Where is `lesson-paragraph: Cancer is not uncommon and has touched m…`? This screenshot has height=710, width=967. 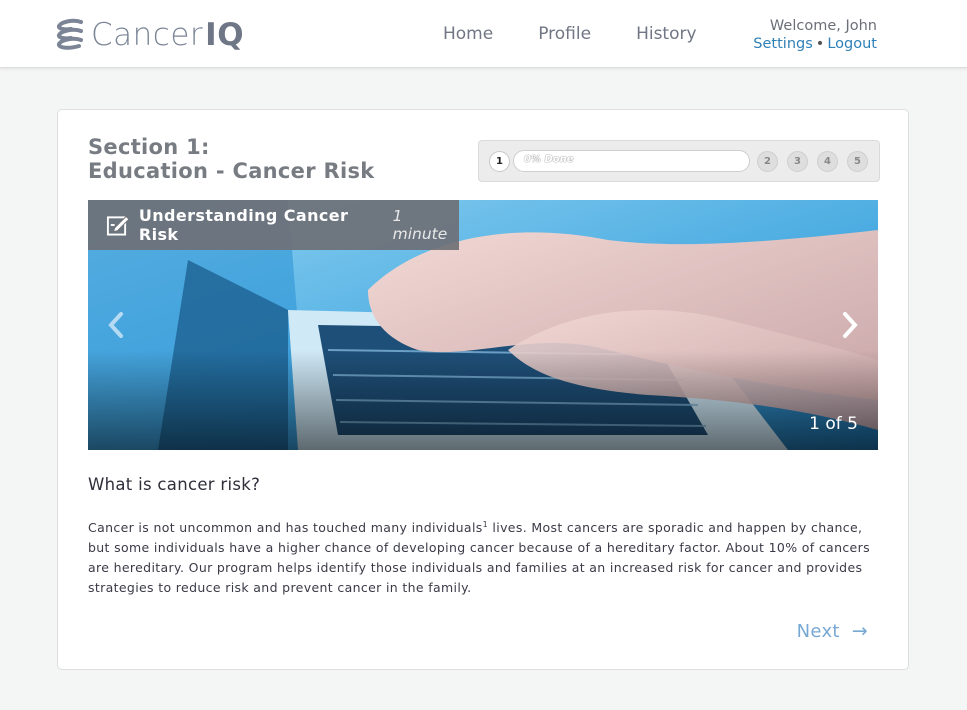 lesson-paragraph: Cancer is not uncommon and has touched m… is located at coordinates (479, 558).